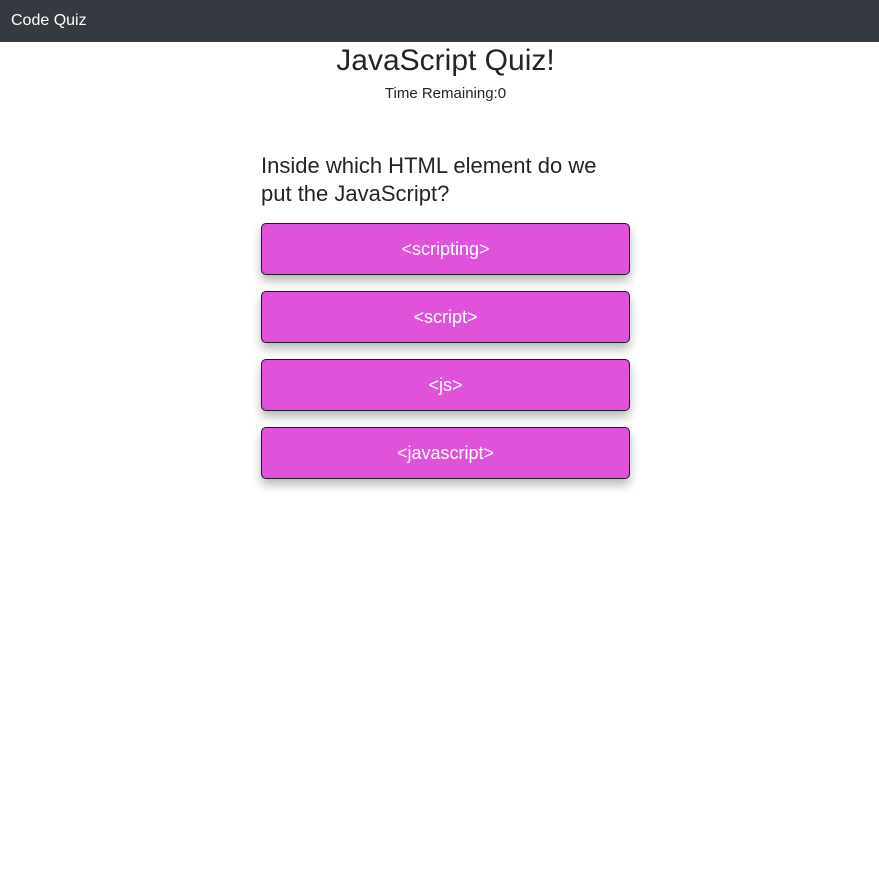 The image size is (879, 880). Describe the element at coordinates (445, 317) in the screenshot. I see `choice-button-2: <script>` at that location.